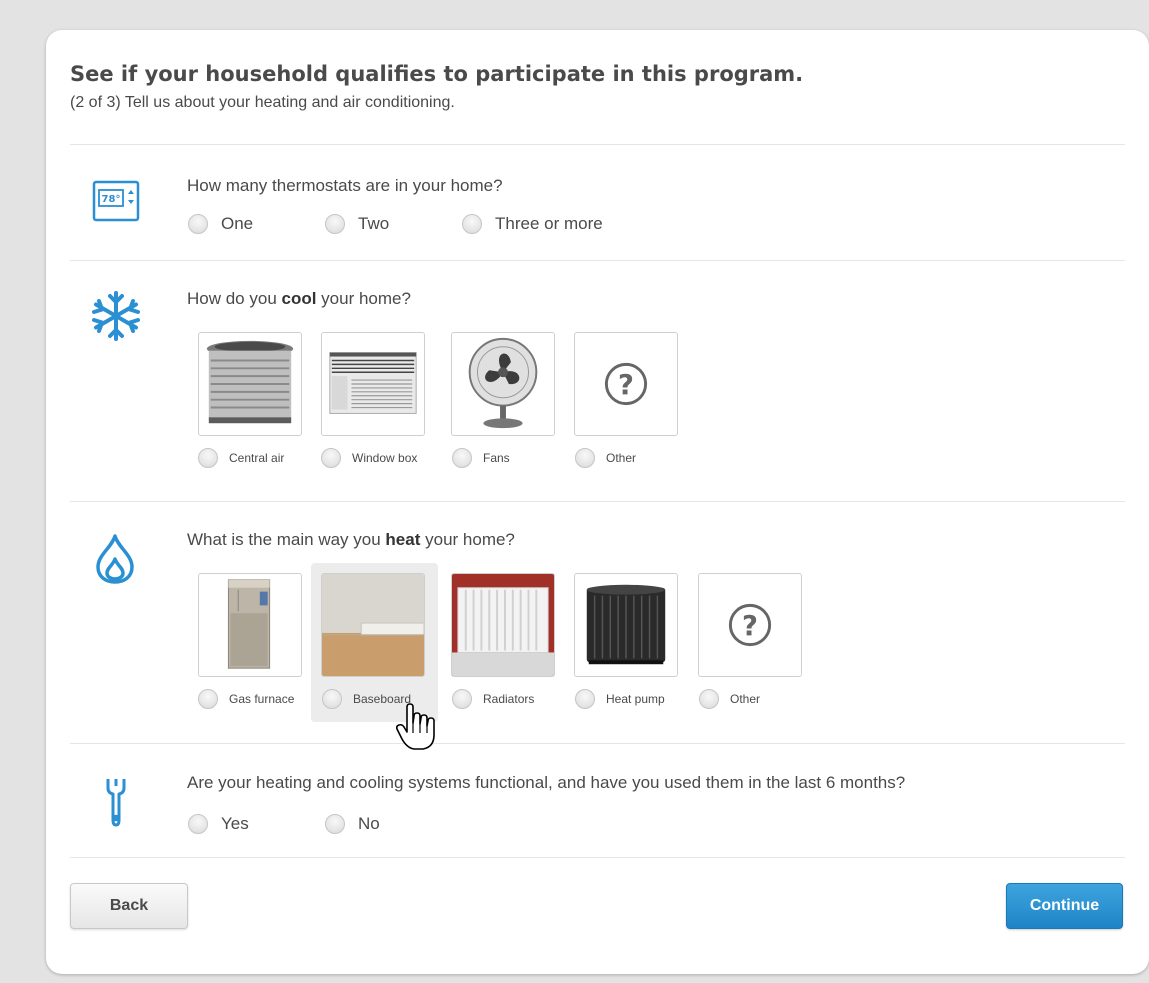  What do you see at coordinates (503, 625) in the screenshot?
I see `radiators-image` at bounding box center [503, 625].